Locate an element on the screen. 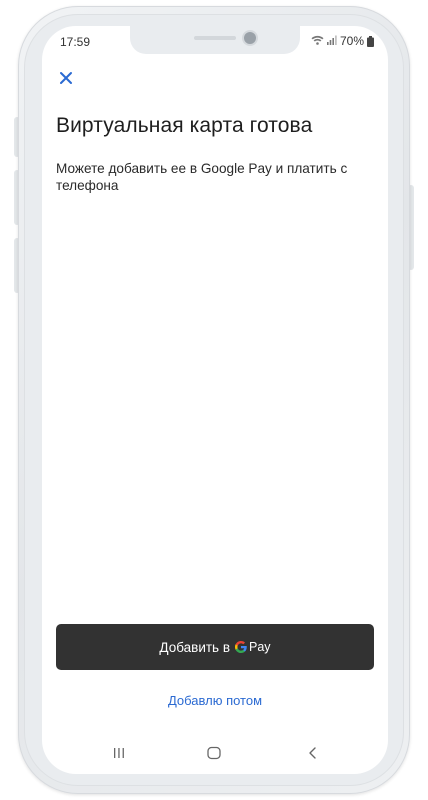 Image resolution: width=428 pixels, height=800 pixels. status-time: 17:59 is located at coordinates (75, 42).